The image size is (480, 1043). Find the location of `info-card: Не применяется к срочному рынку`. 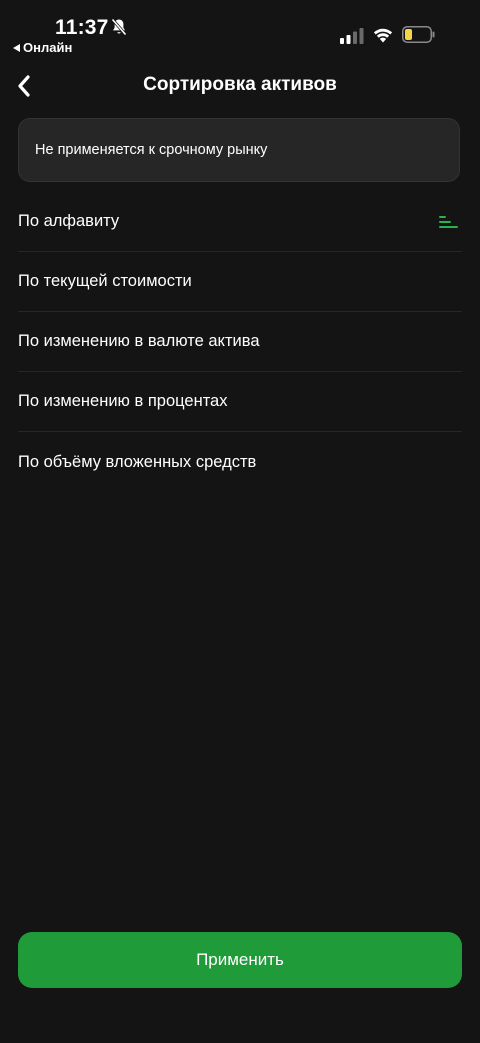

info-card: Не применяется к срочному рынку is located at coordinates (239, 150).